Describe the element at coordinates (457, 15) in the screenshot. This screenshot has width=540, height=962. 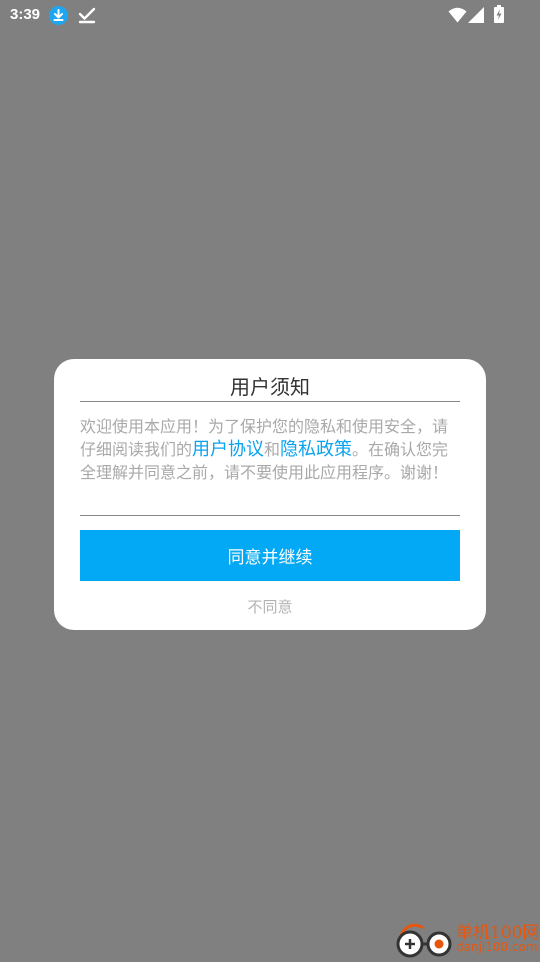
I see `wifi-icon` at that location.